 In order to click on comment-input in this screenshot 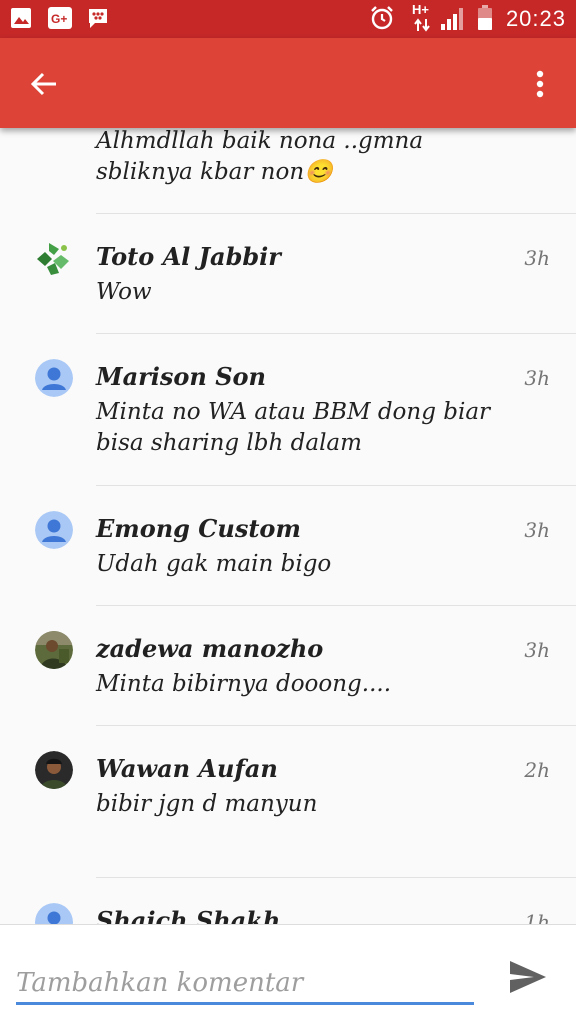, I will do `click(245, 984)`.